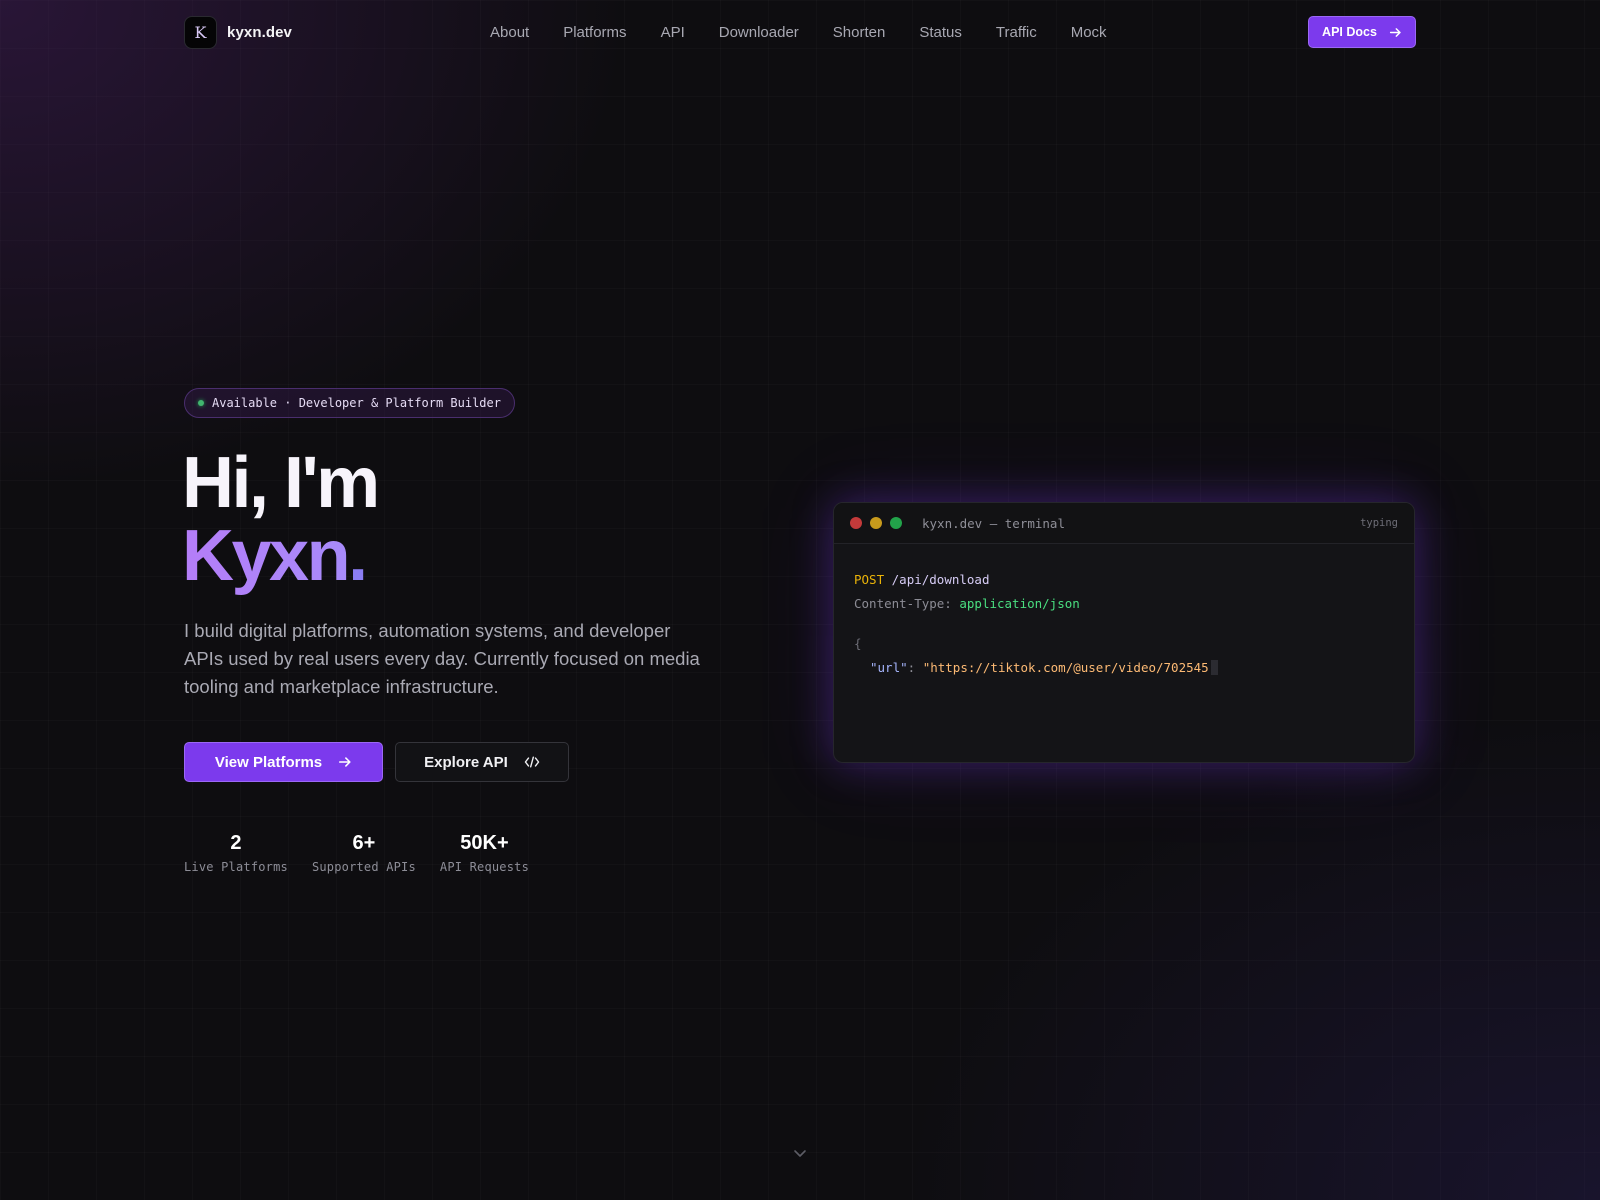 Image resolution: width=1600 pixels, height=1200 pixels. What do you see at coordinates (1065, 667) in the screenshot?
I see `json-value: "https://tiktok.com/@user/video/702545` at bounding box center [1065, 667].